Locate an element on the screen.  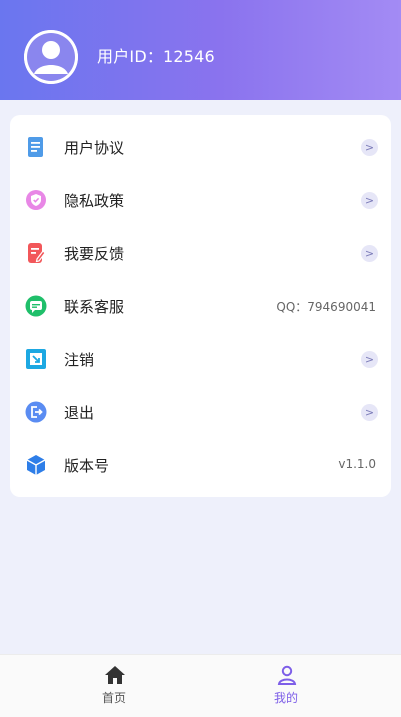
menu-item-version: 版本号 v1.1.0 is located at coordinates (200, 464).